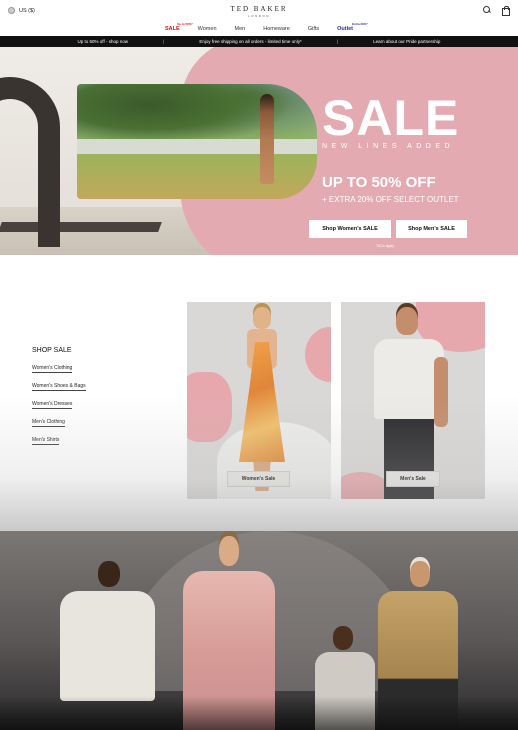 The image size is (518, 730). What do you see at coordinates (48, 423) in the screenshot?
I see `link-mens-clothing: Men's Clothing` at bounding box center [48, 423].